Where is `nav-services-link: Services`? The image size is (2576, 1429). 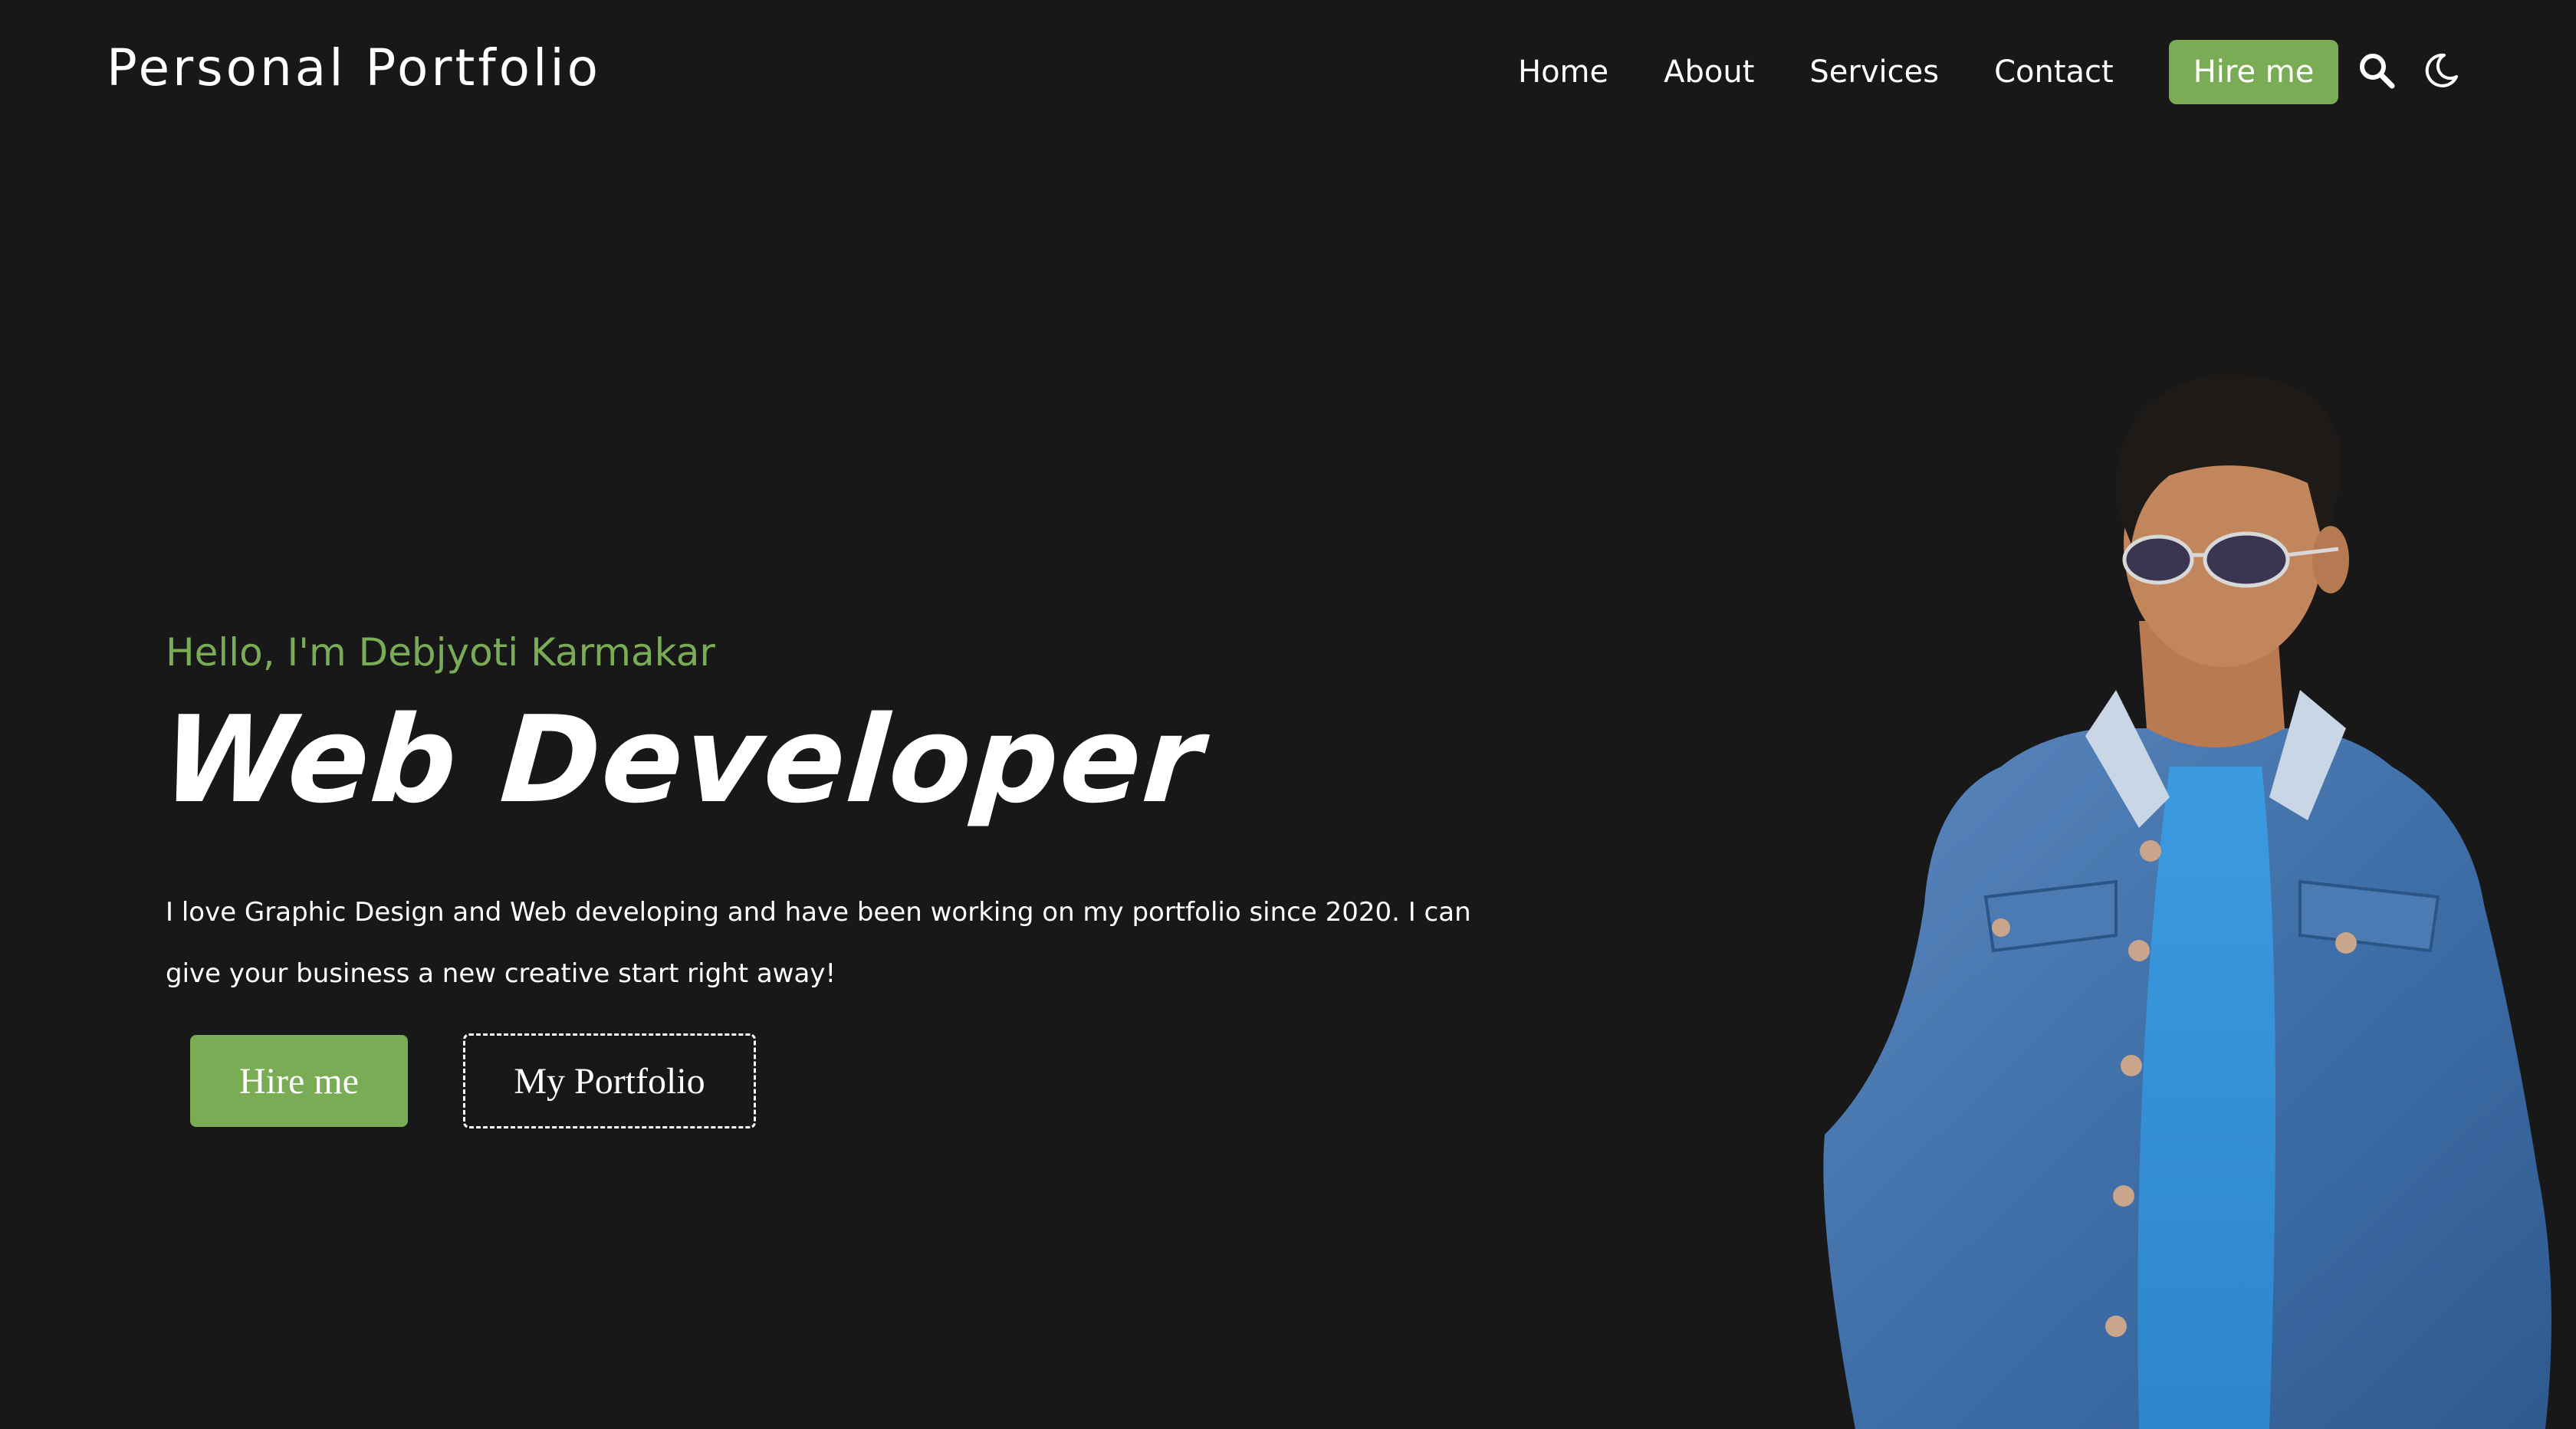 nav-services-link: Services is located at coordinates (1874, 72).